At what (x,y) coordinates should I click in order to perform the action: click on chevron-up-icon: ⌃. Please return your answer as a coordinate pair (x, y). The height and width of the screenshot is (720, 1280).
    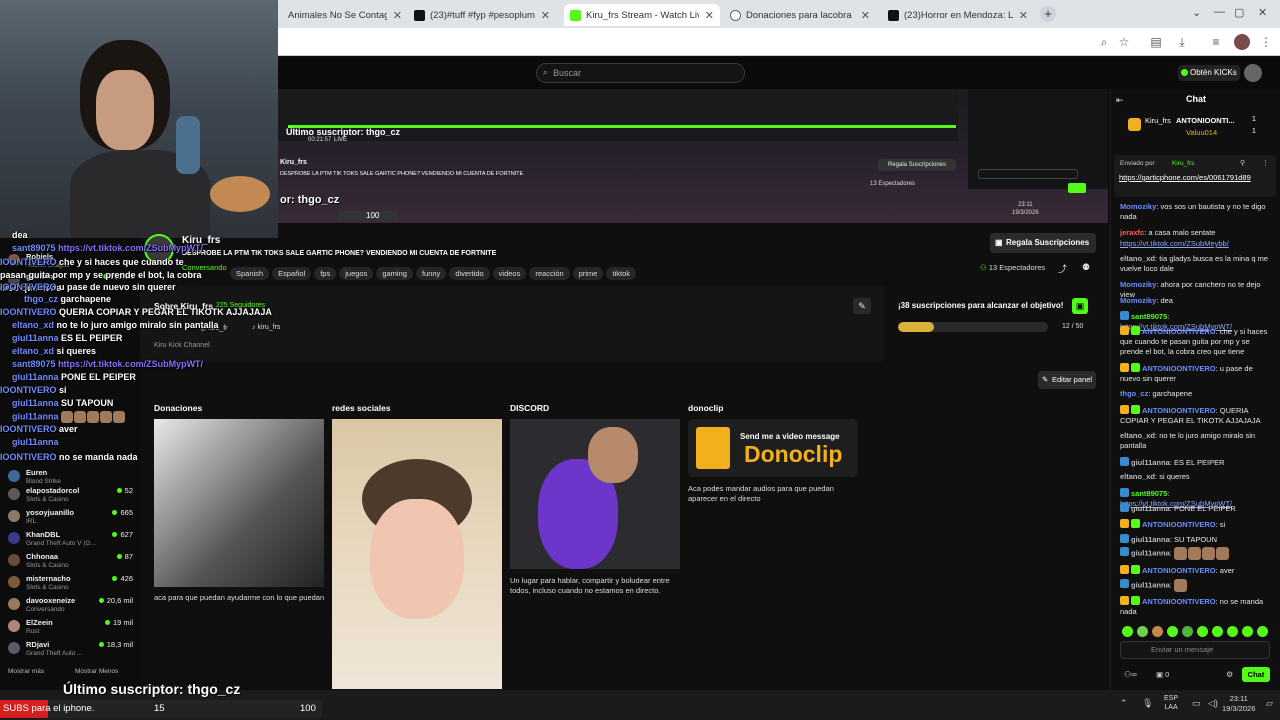
    Looking at the image, I should click on (1124, 703).